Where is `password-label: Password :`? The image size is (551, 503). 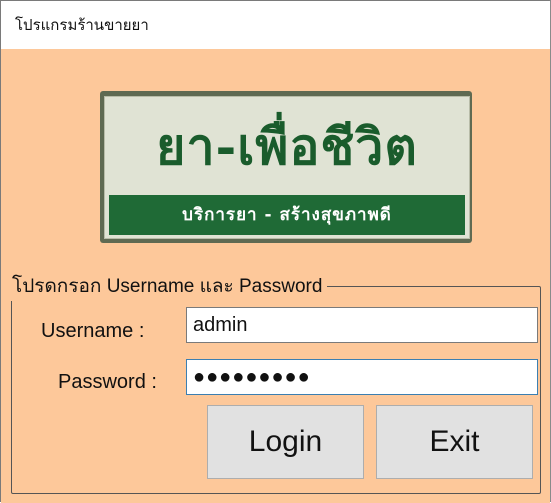
password-label: Password : is located at coordinates (107, 382).